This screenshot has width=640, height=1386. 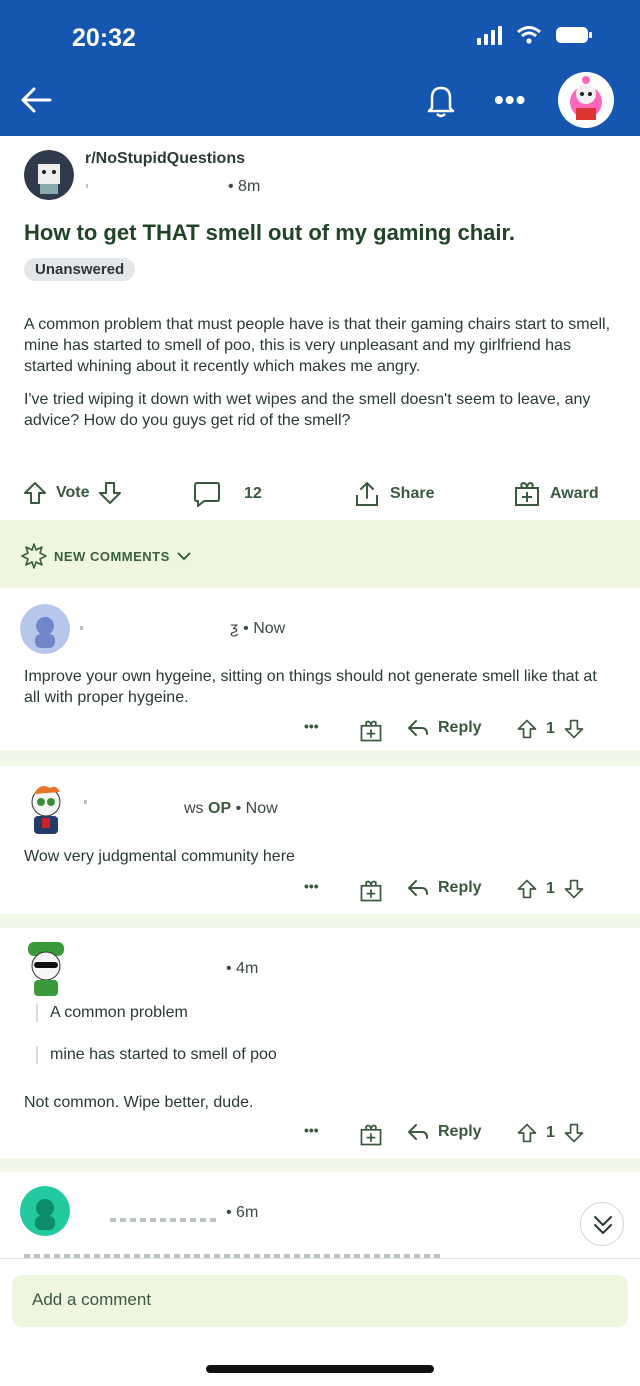 I want to click on new-comments-toggle: NEW COMMENTS, so click(x=106, y=556).